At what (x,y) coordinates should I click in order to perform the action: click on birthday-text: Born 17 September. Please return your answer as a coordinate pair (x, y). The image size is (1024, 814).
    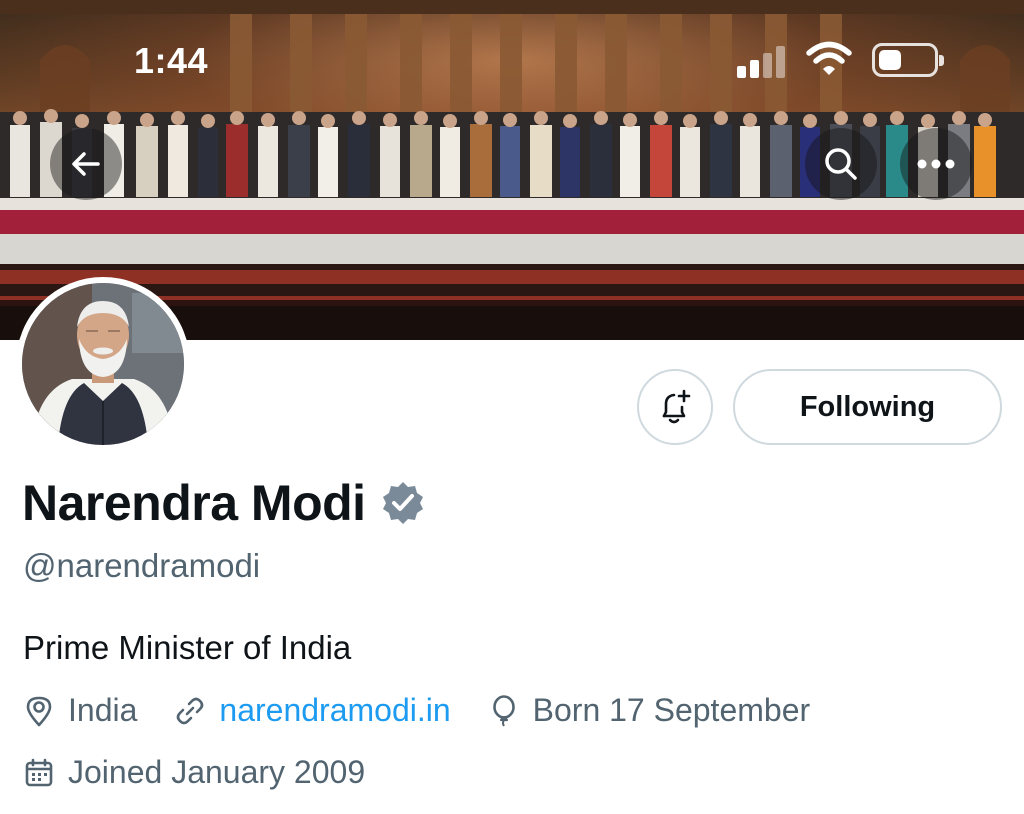
    Looking at the image, I should click on (671, 710).